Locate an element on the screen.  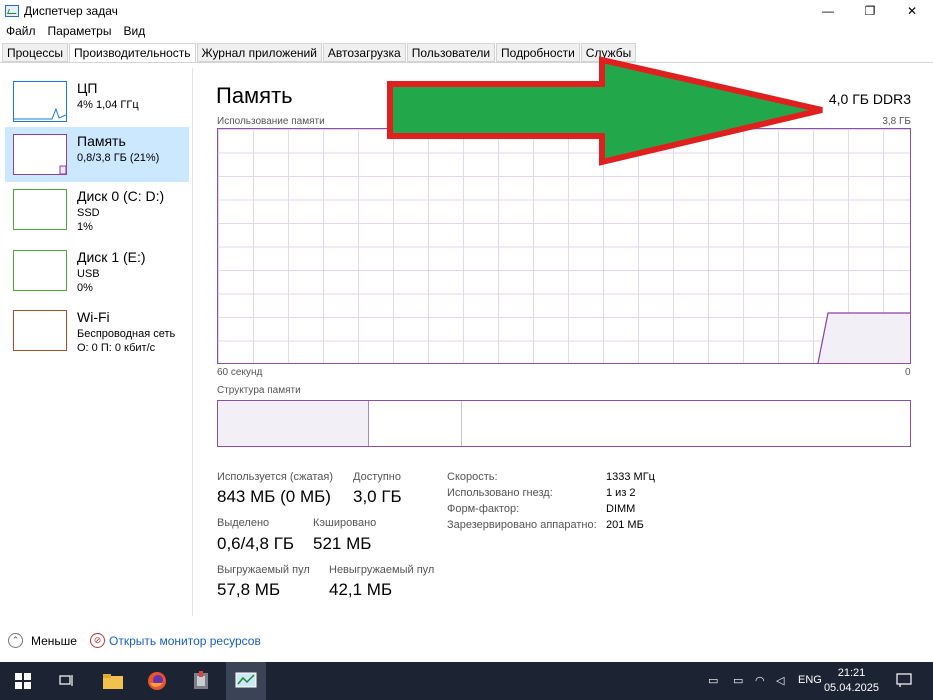
tray-overflow-icon: ▭ is located at coordinates (713, 680).